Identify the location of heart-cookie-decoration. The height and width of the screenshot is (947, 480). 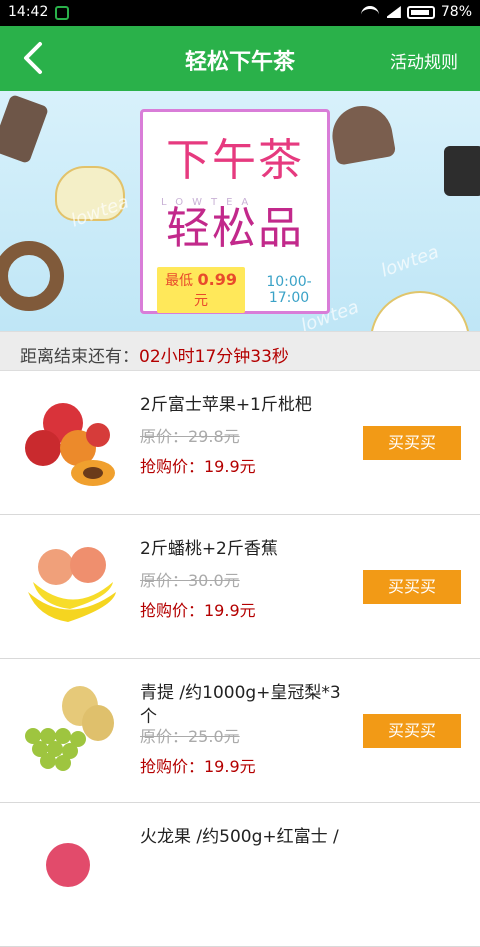
(362, 133).